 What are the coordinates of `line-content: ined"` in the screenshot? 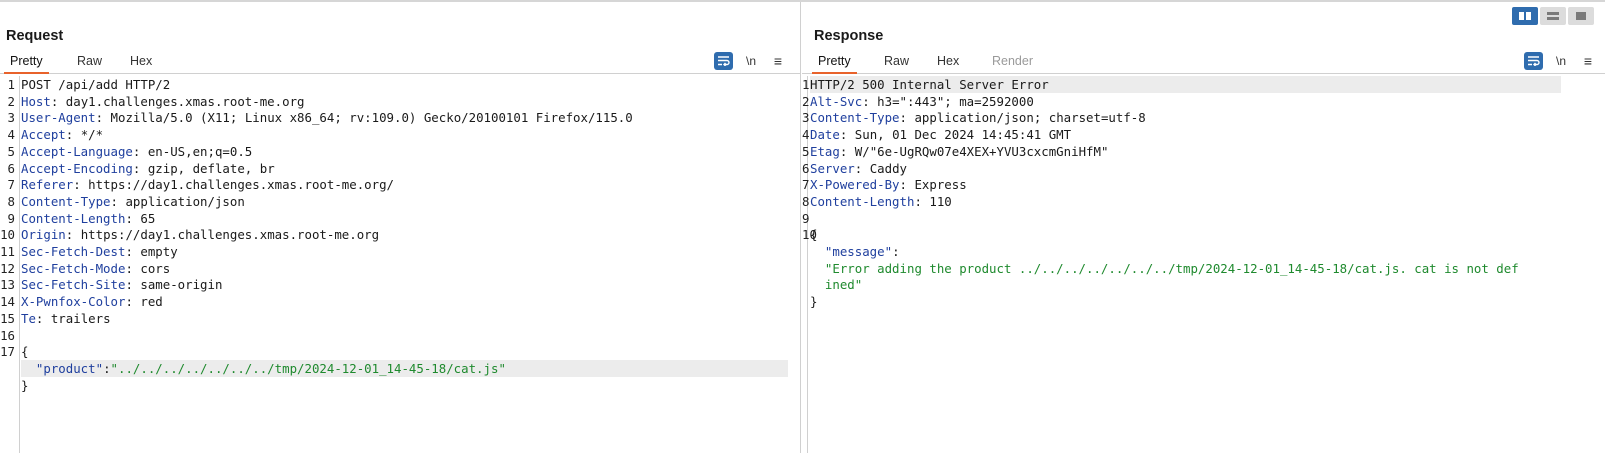 It's located at (836, 284).